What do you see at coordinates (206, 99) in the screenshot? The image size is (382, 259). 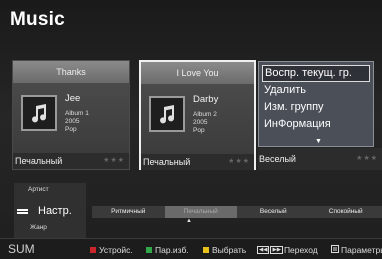 I see `card-artist: Darby` at bounding box center [206, 99].